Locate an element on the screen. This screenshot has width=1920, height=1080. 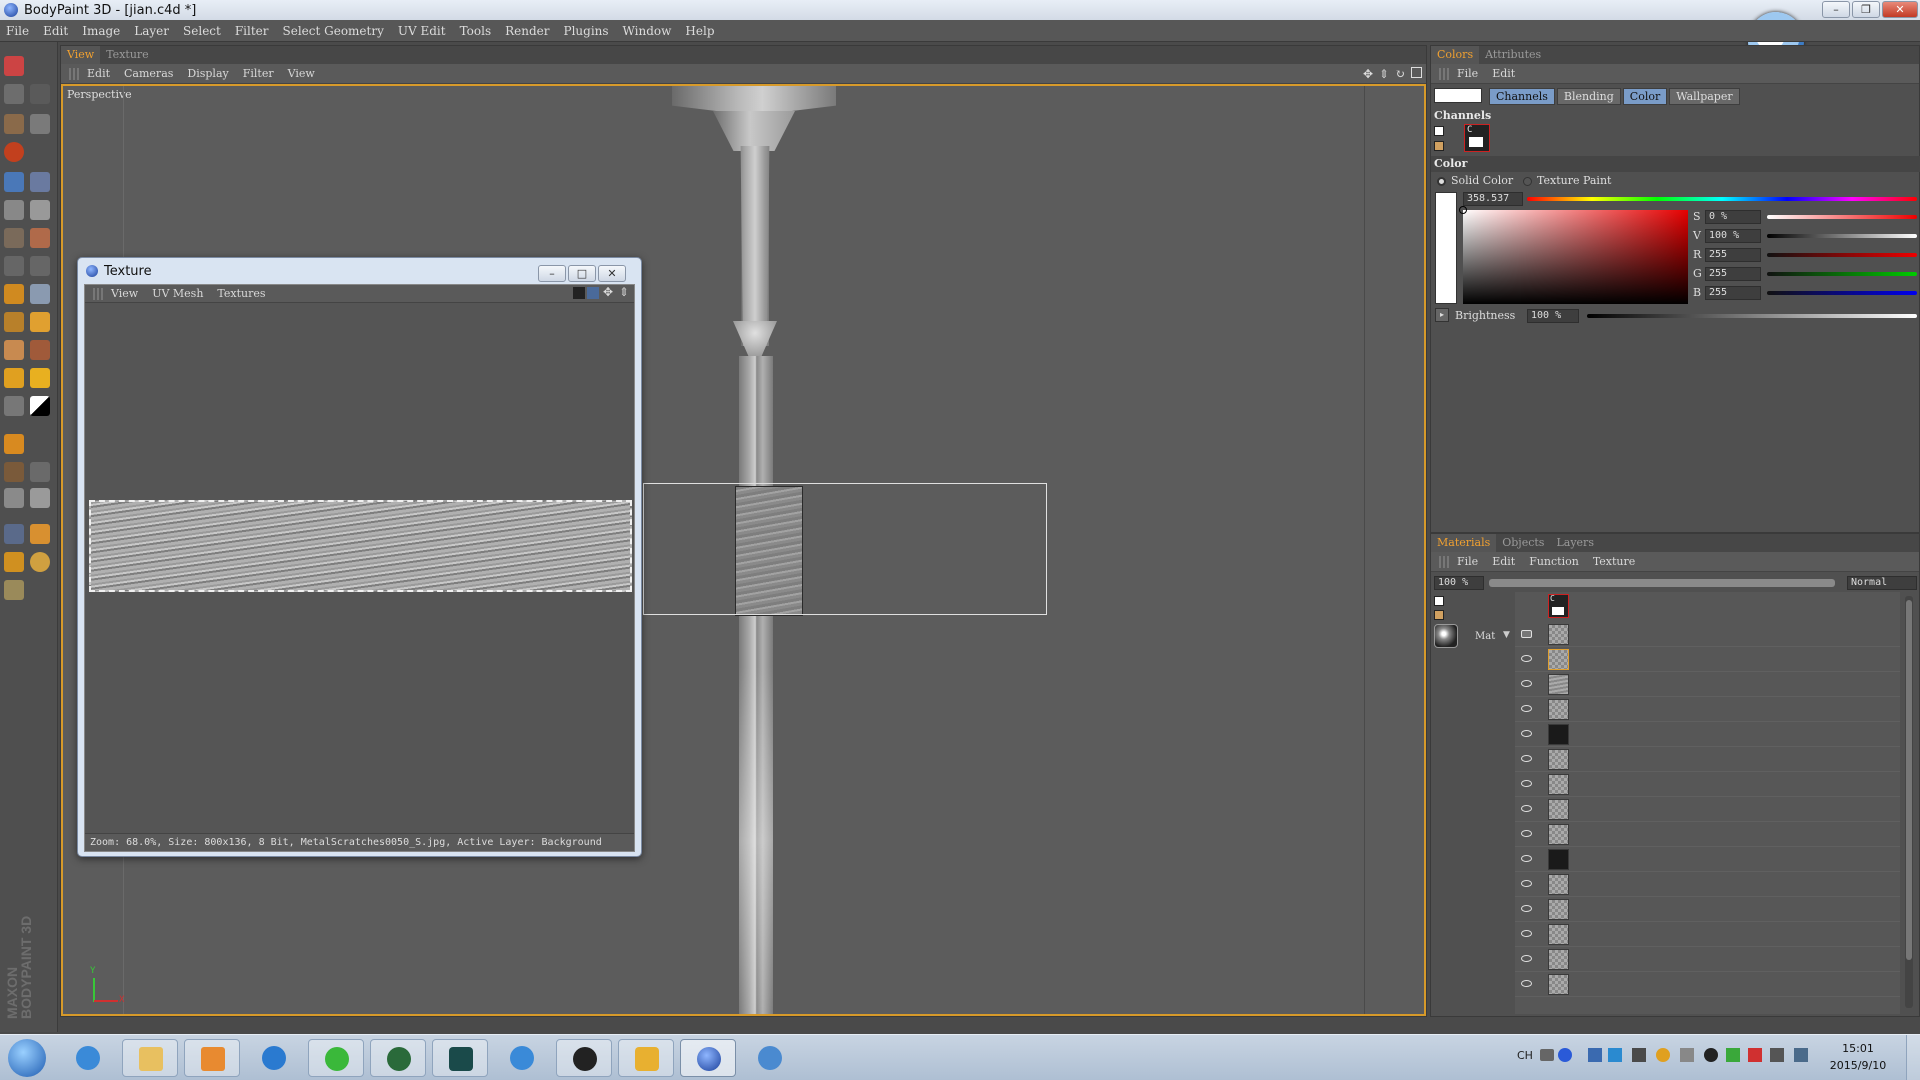
tab-materials: Materials is located at coordinates (1464, 543).